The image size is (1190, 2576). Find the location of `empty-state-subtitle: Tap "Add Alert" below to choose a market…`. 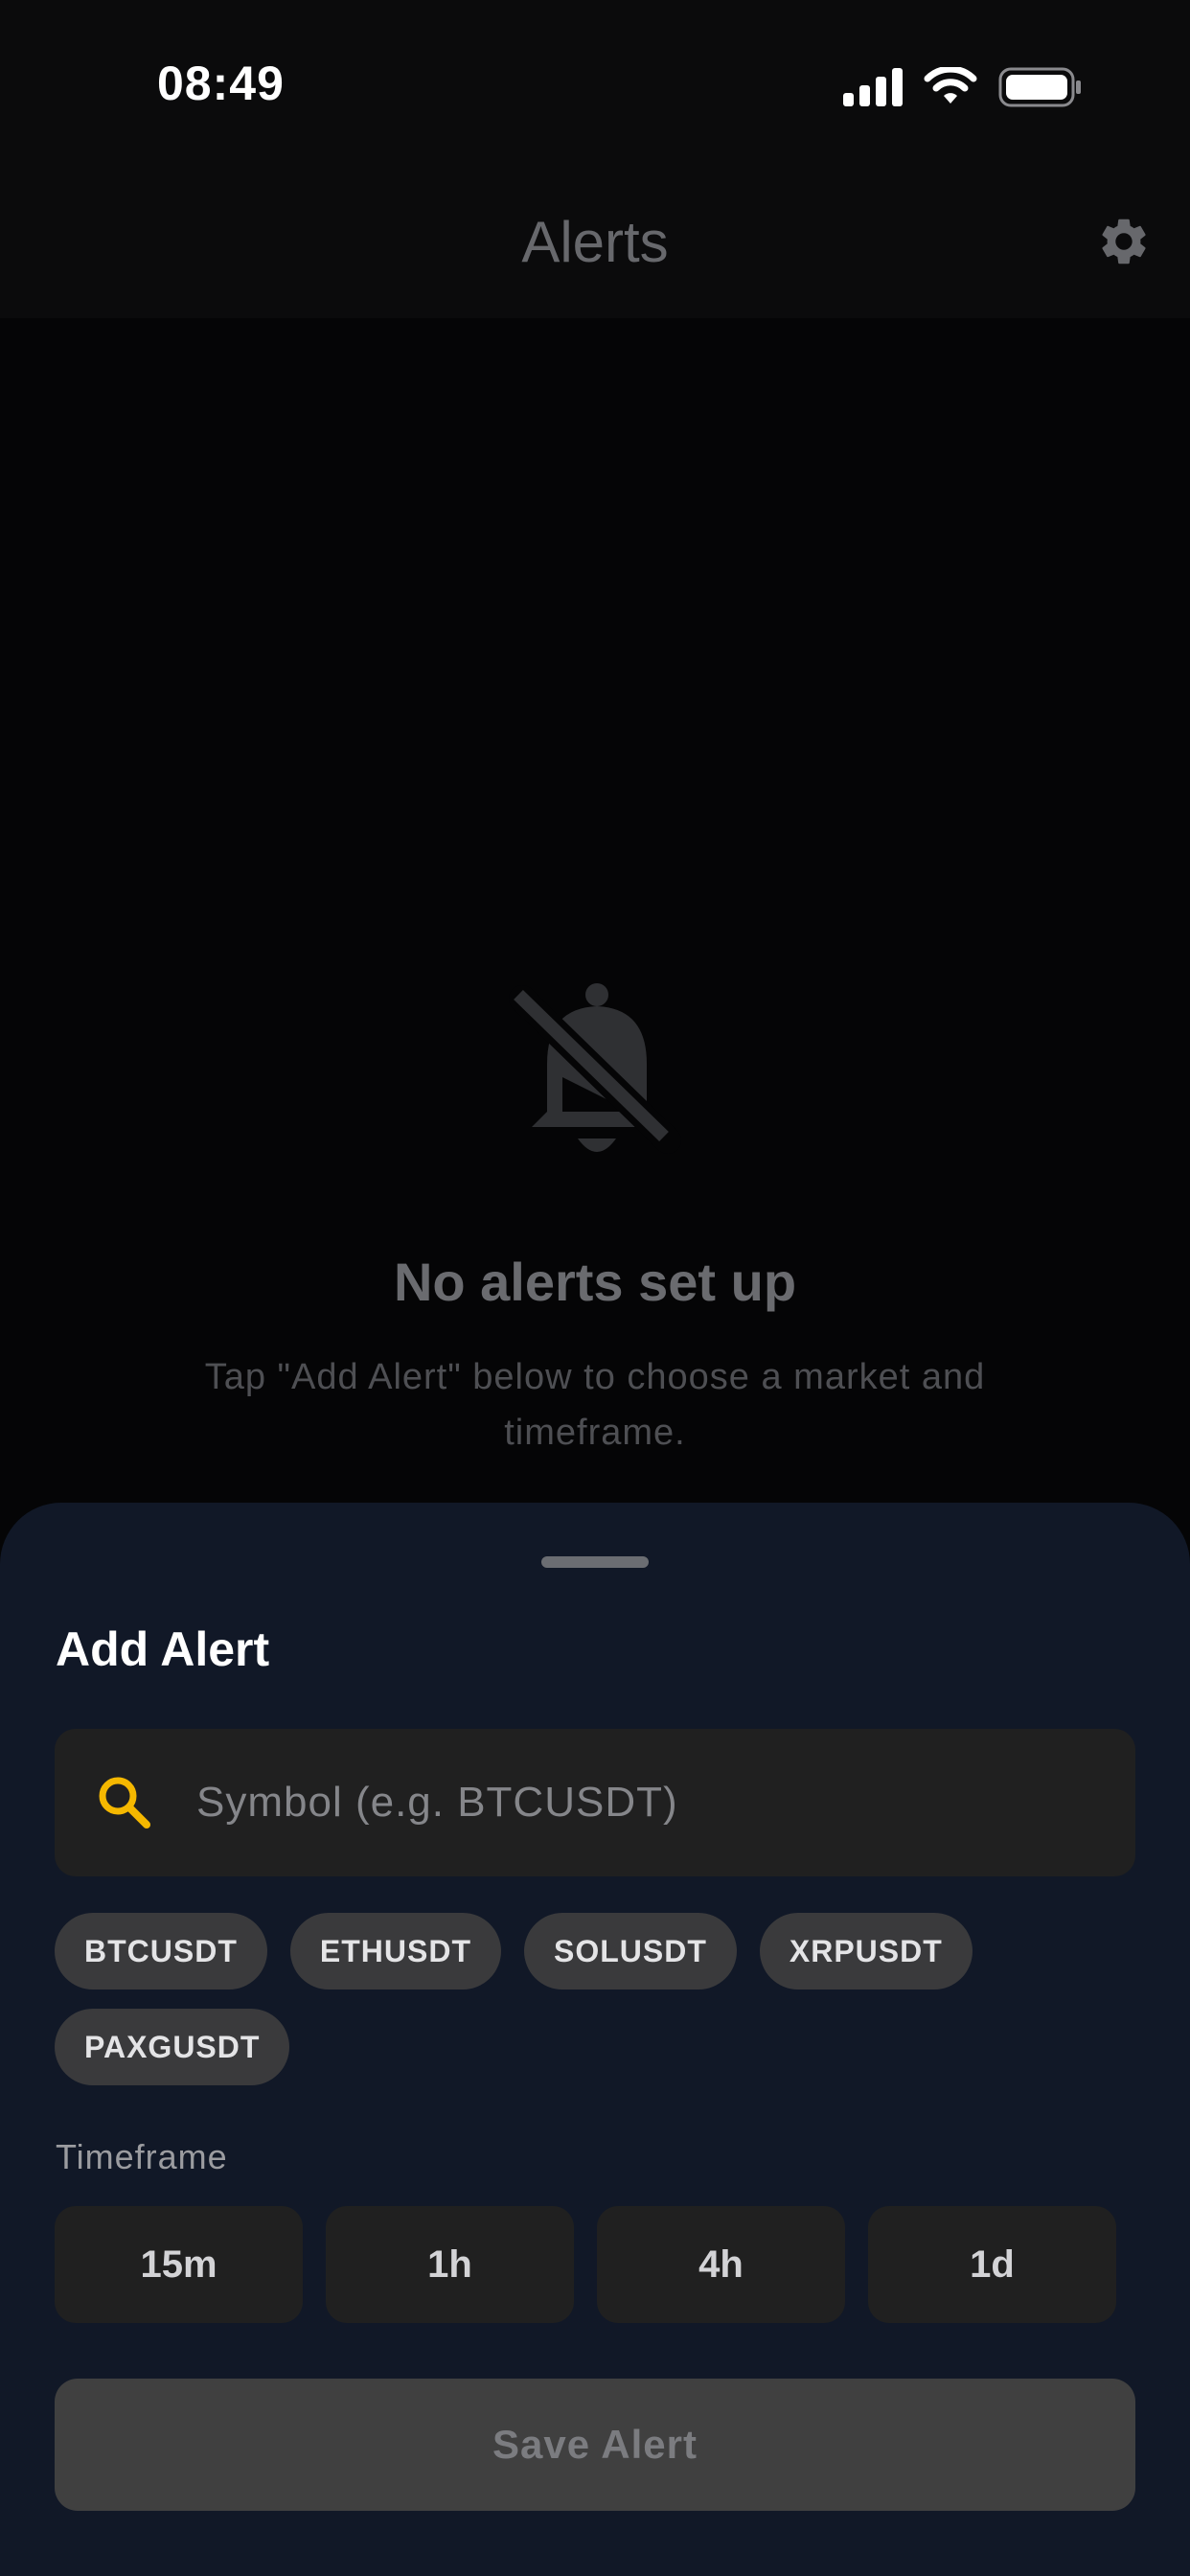

empty-state-subtitle: Tap "Add Alert" below to choose a market… is located at coordinates (595, 1405).